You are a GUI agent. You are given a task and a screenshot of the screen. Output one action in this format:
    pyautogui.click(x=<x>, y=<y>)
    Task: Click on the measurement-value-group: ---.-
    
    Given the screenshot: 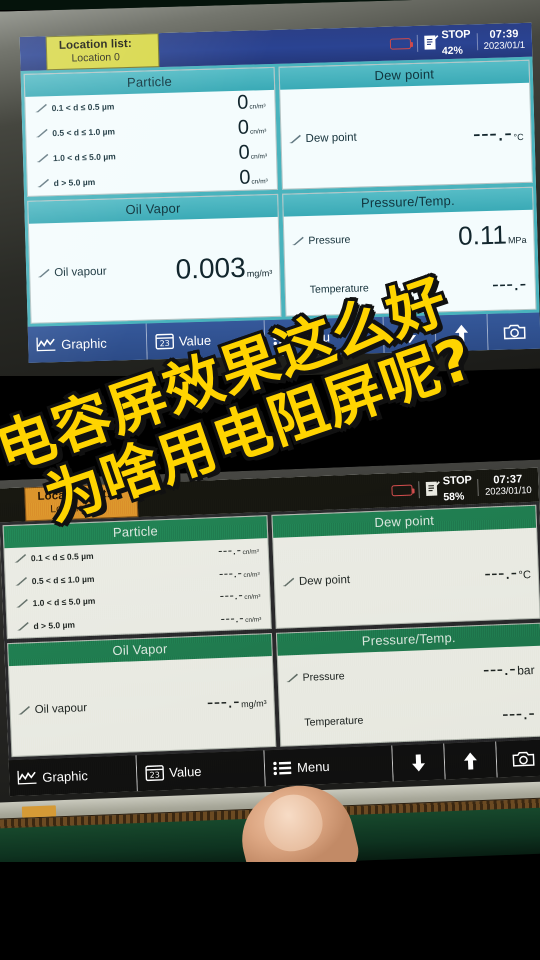 What is the action you would take?
    pyautogui.click(x=519, y=713)
    